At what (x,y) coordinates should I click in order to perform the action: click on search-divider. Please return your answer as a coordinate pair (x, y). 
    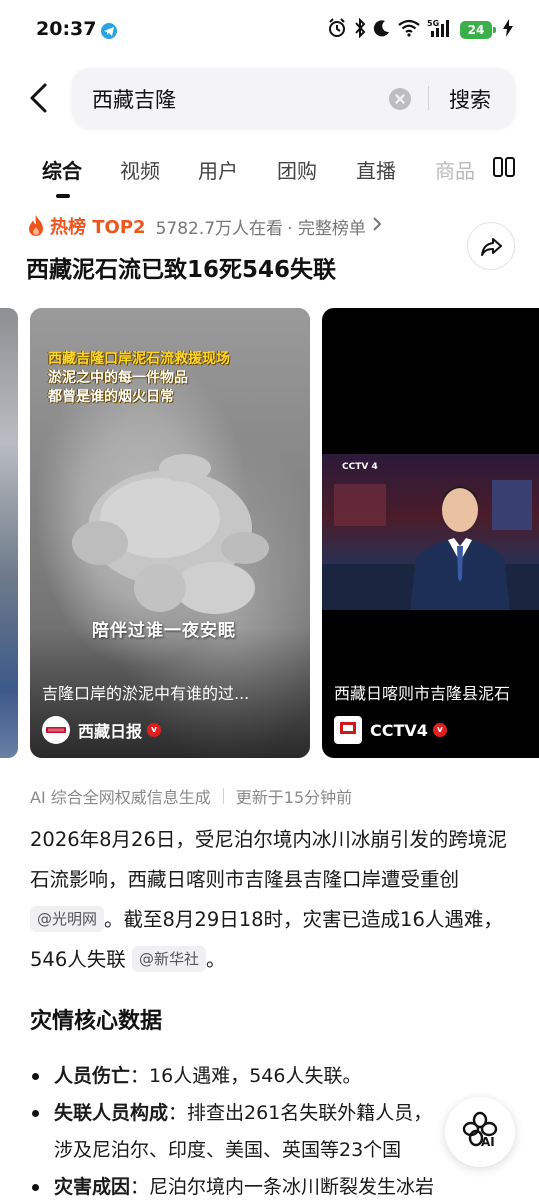
    Looking at the image, I should click on (428, 98).